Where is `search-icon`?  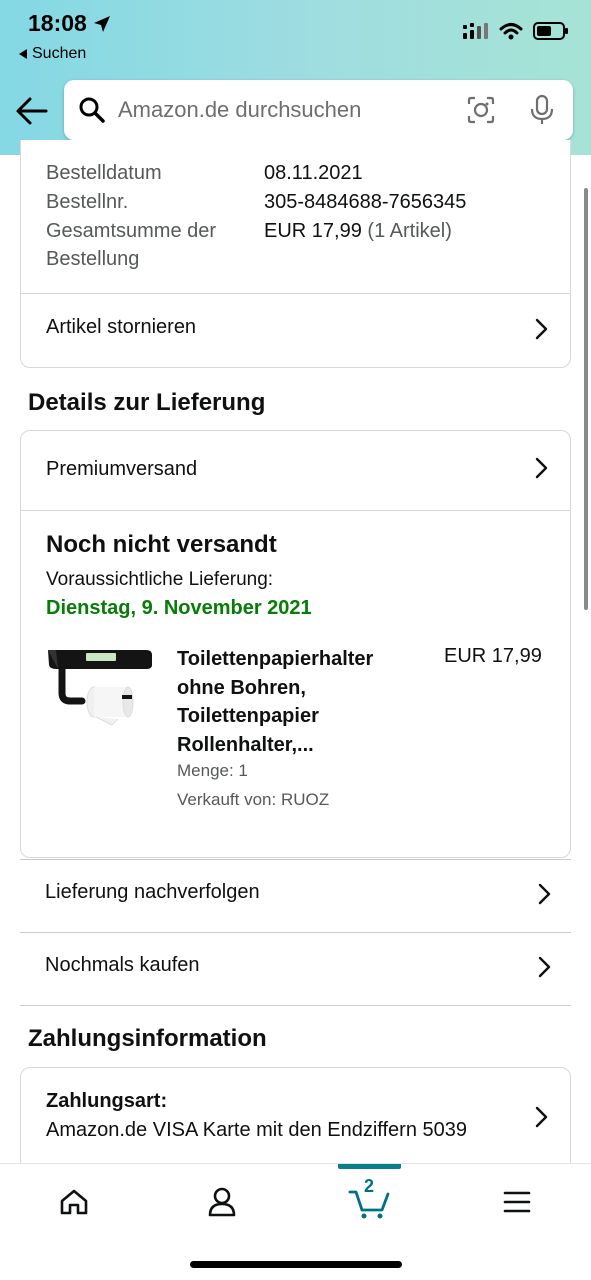 search-icon is located at coordinates (92, 110).